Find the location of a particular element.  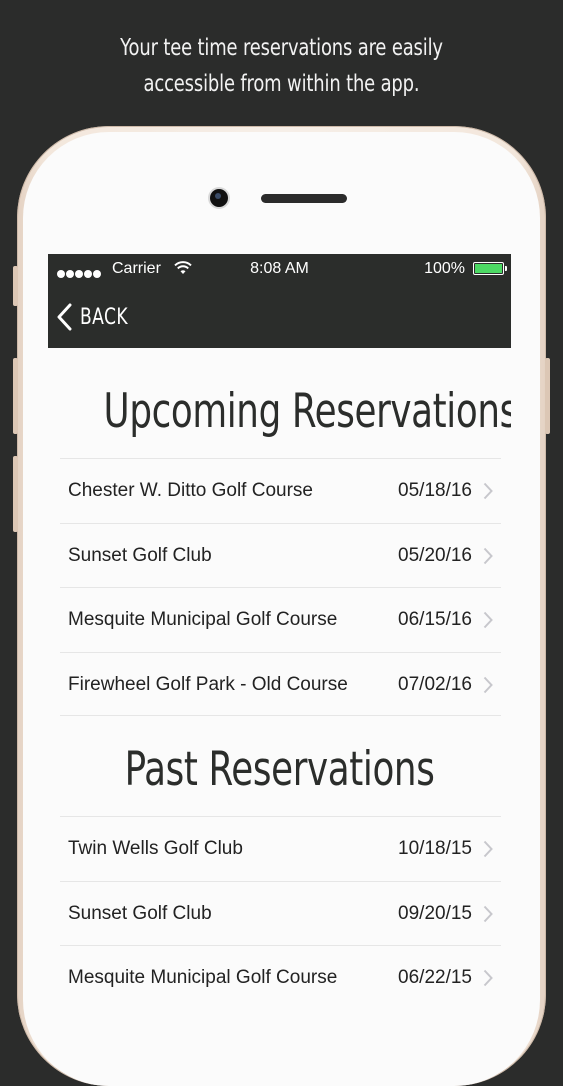

front-camera is located at coordinates (219, 198).